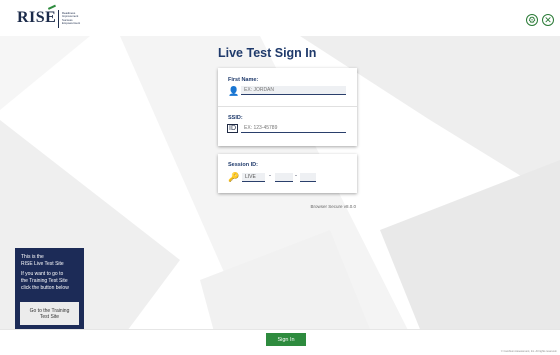 The height and width of the screenshot is (355, 560). Describe the element at coordinates (308, 177) in the screenshot. I see `session-id-part3-input` at that location.